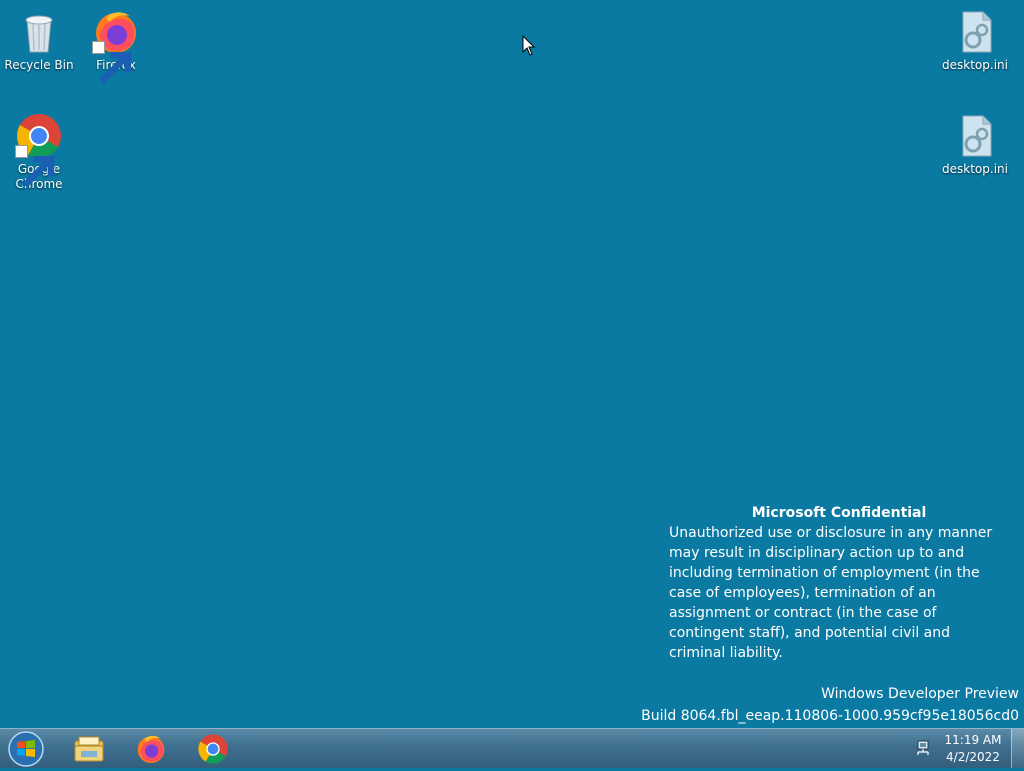 Image resolution: width=1024 pixels, height=771 pixels. Describe the element at coordinates (529, 45) in the screenshot. I see `mouse-cursor-icon` at that location.